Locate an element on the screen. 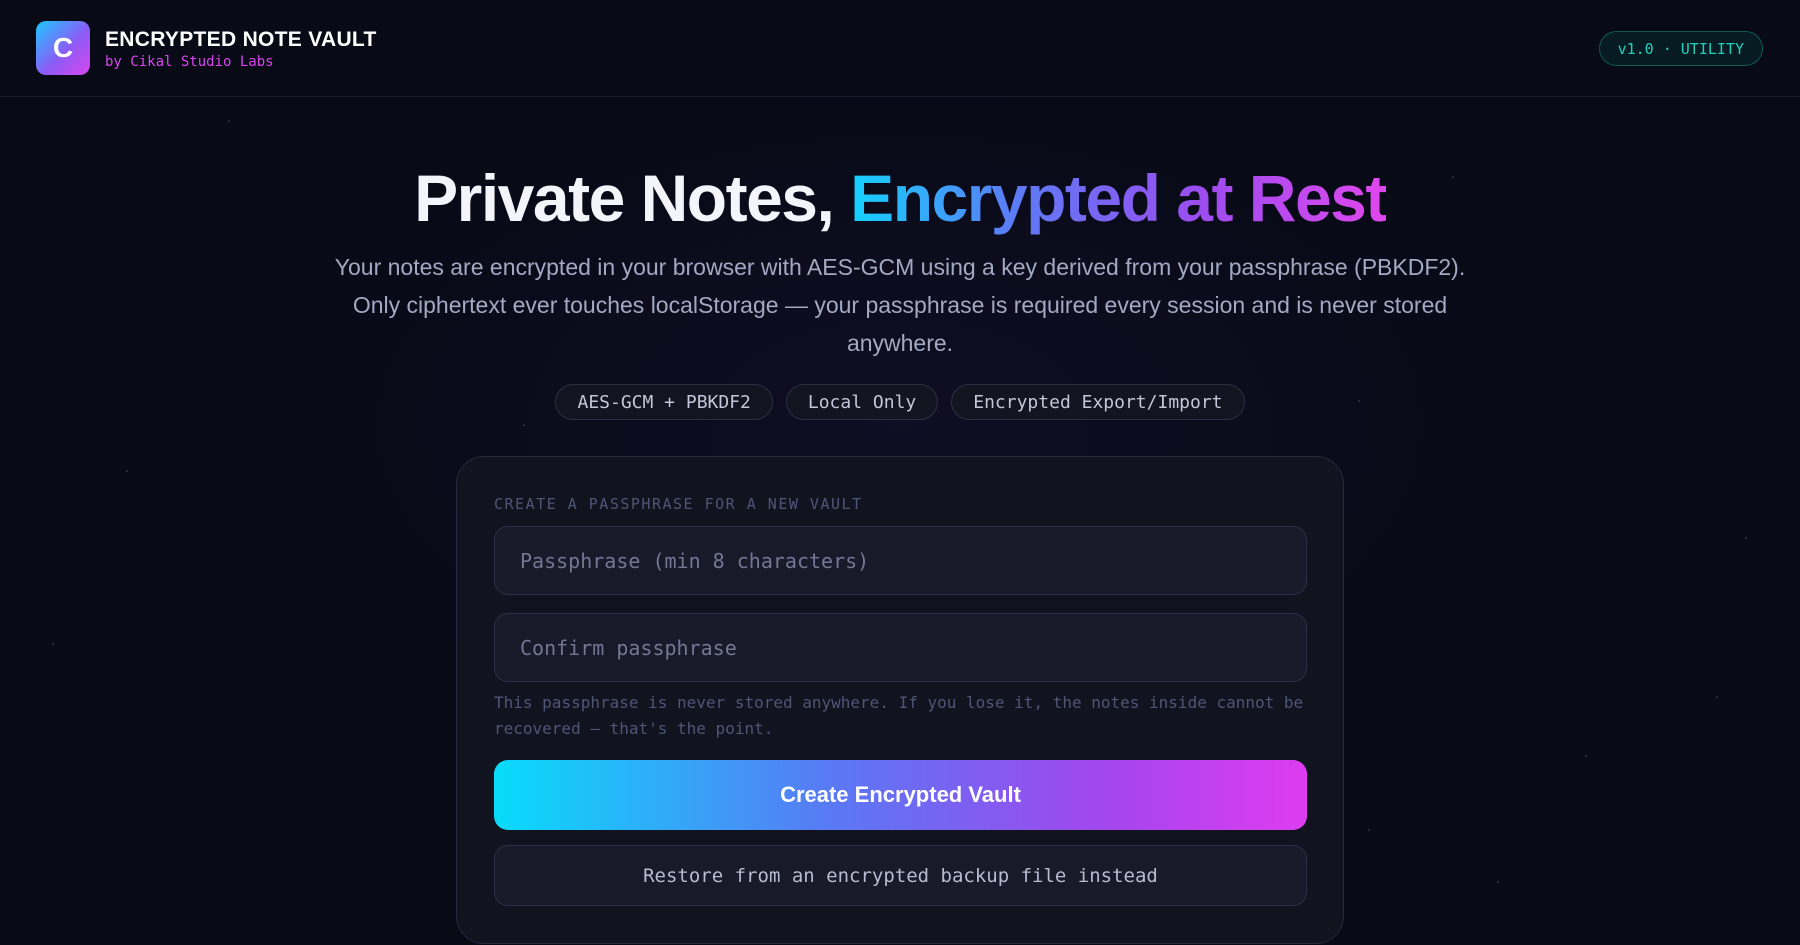 The image size is (1800, 945). version-badge: v1.0 · UTILITY is located at coordinates (1680, 48).